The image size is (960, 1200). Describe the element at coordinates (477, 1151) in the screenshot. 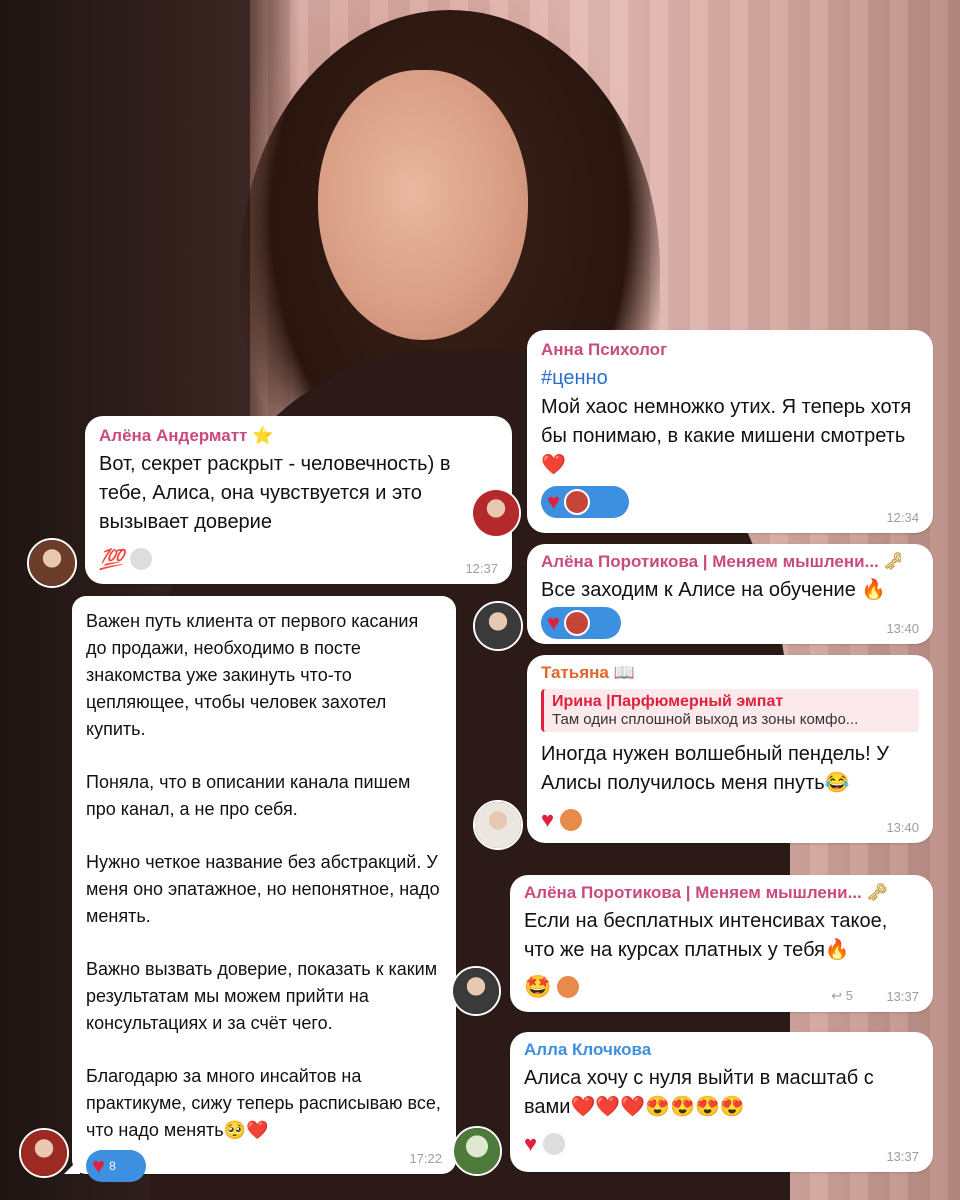

I see `avatar-alla` at that location.